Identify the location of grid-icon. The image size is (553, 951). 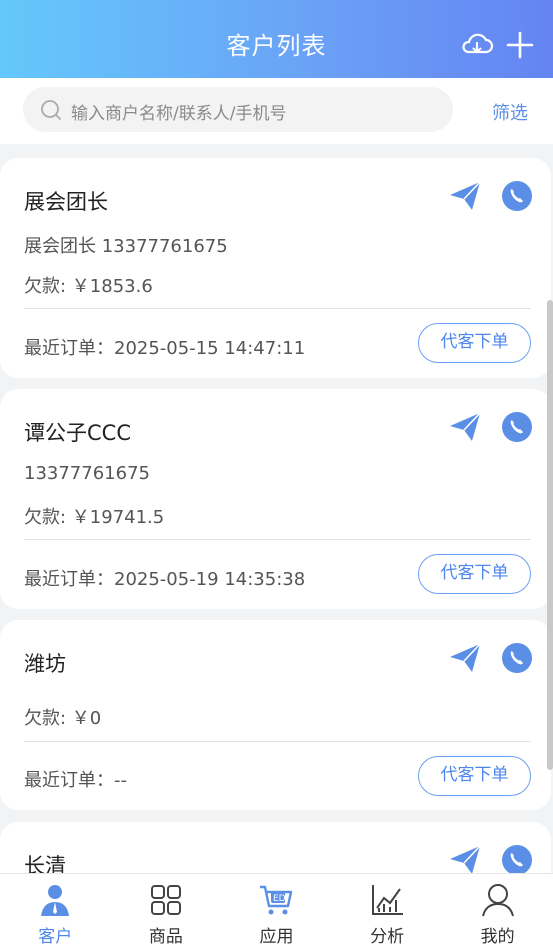
(165, 900).